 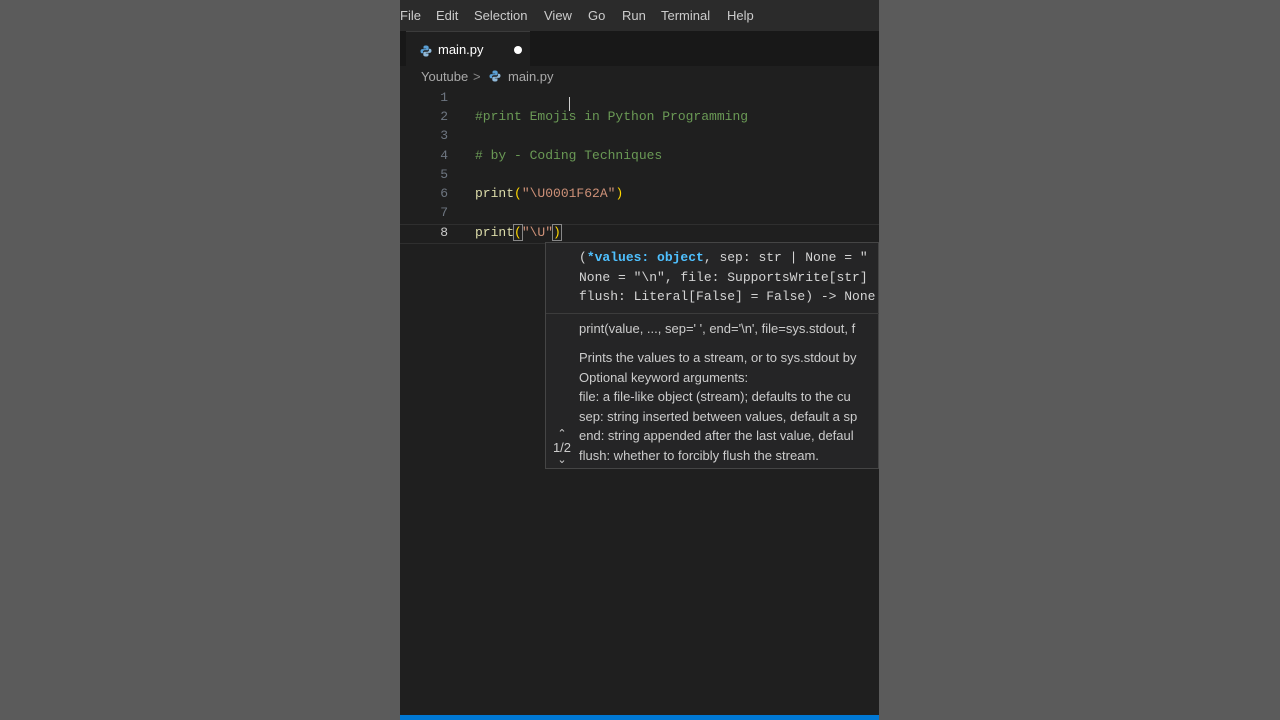 I want to click on line-number: 8, so click(x=444, y=232).